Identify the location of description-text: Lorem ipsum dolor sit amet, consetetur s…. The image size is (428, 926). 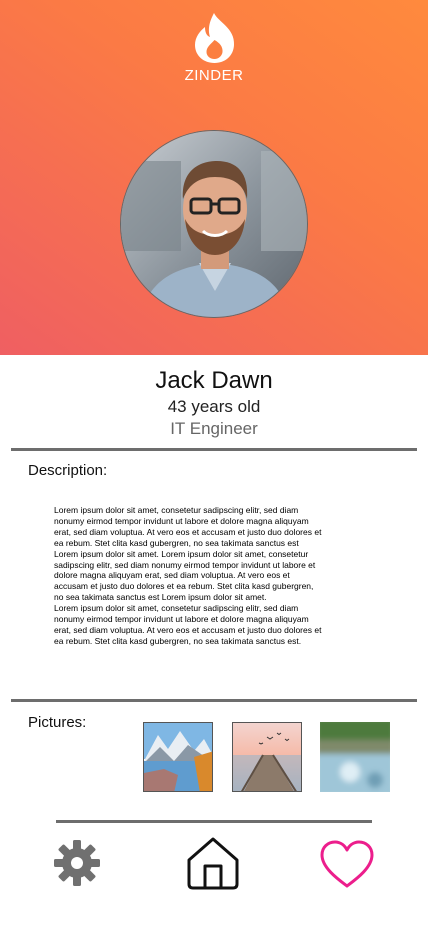
(188, 575).